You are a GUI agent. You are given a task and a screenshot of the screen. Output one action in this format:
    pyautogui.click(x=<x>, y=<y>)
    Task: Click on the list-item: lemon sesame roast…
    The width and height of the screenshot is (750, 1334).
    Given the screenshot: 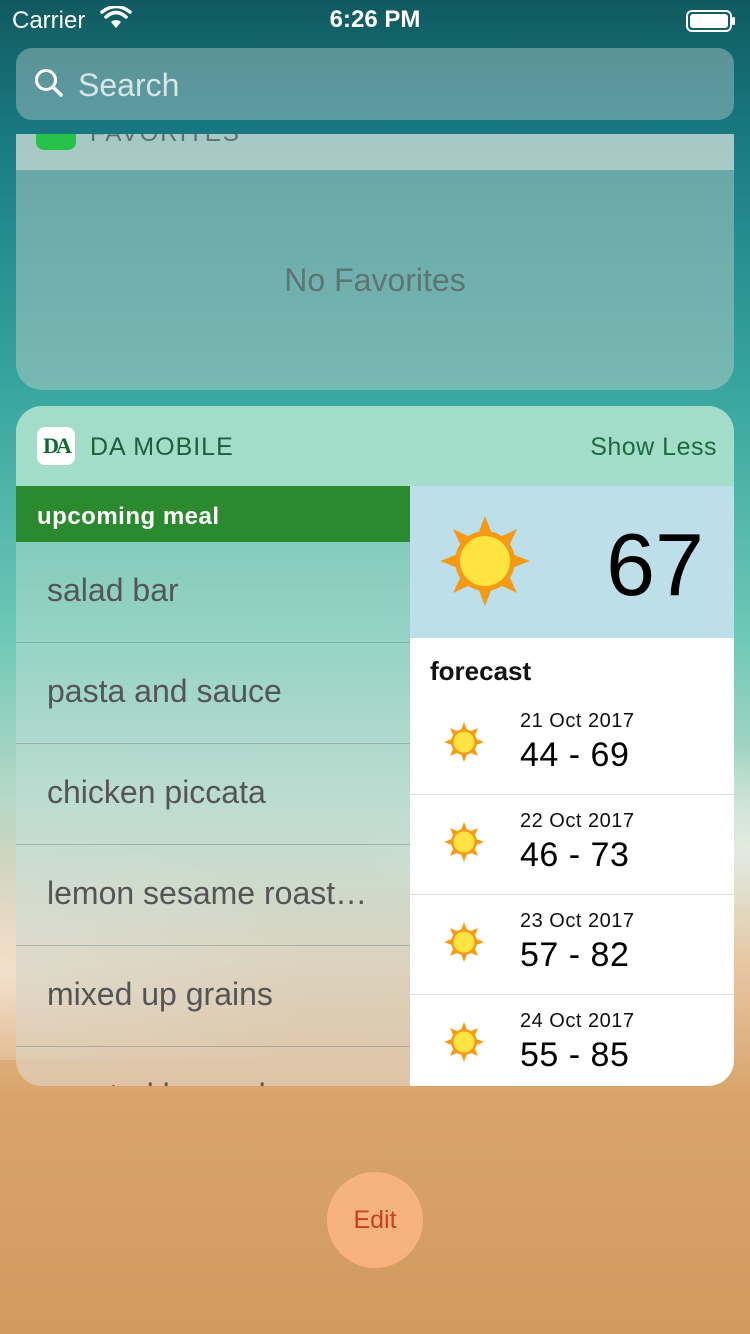 What is the action you would take?
    pyautogui.click(x=213, y=895)
    